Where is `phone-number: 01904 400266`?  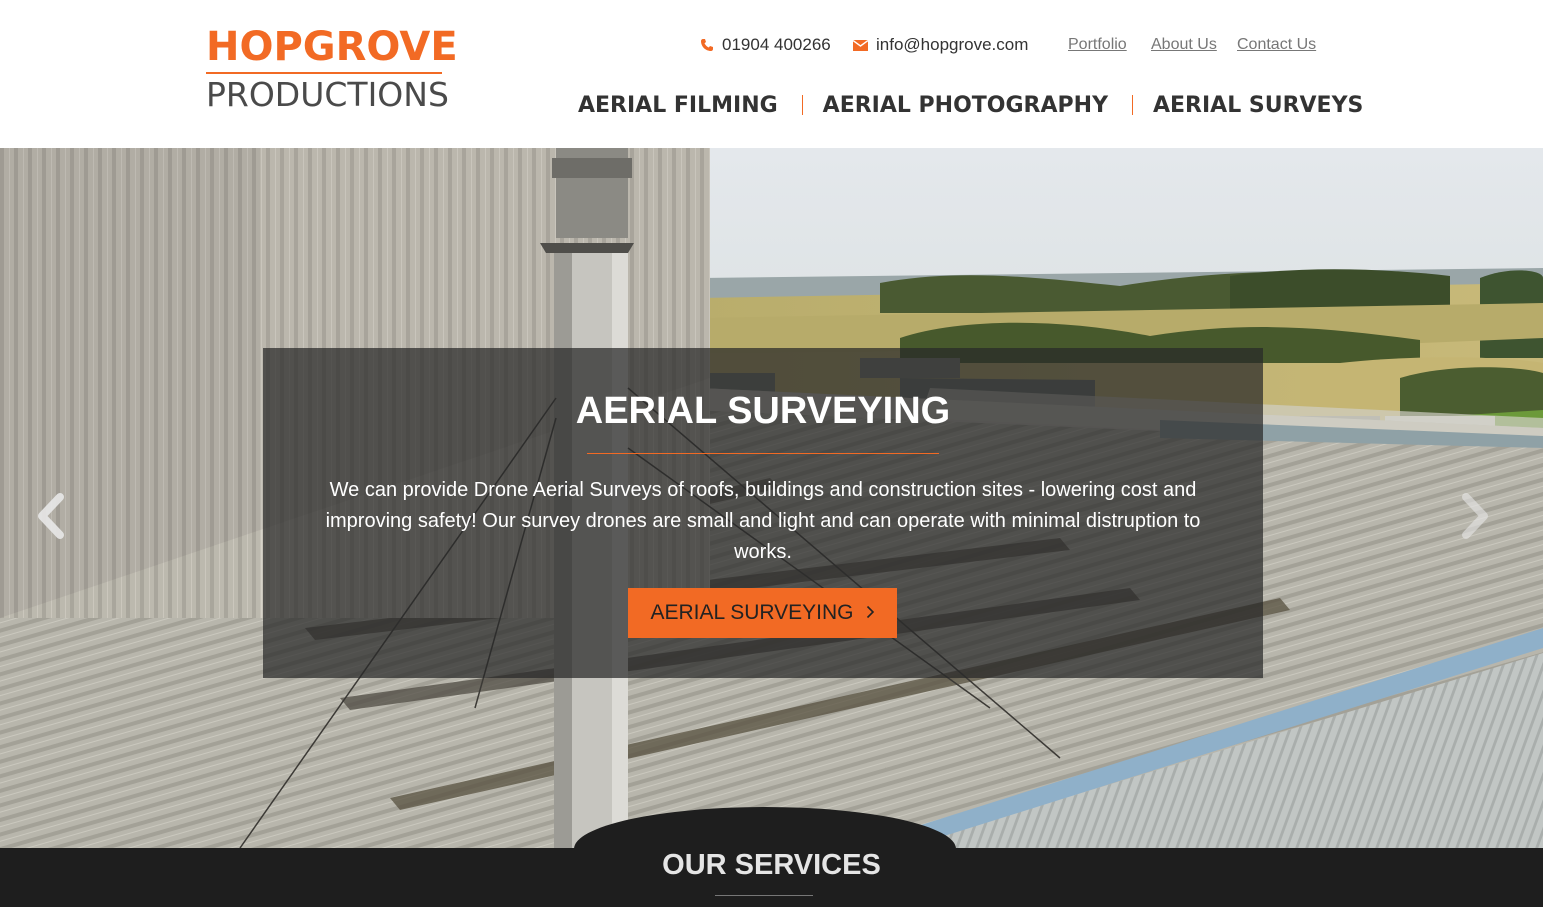
phone-number: 01904 400266 is located at coordinates (776, 44).